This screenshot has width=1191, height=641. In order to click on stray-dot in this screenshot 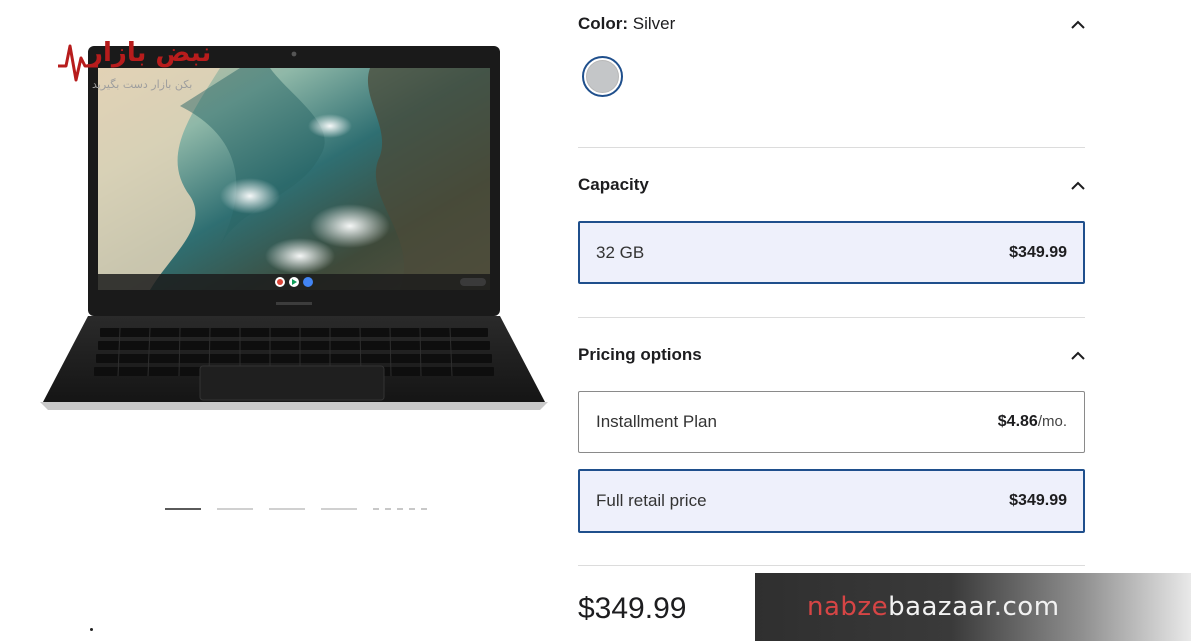, I will do `click(91, 629)`.